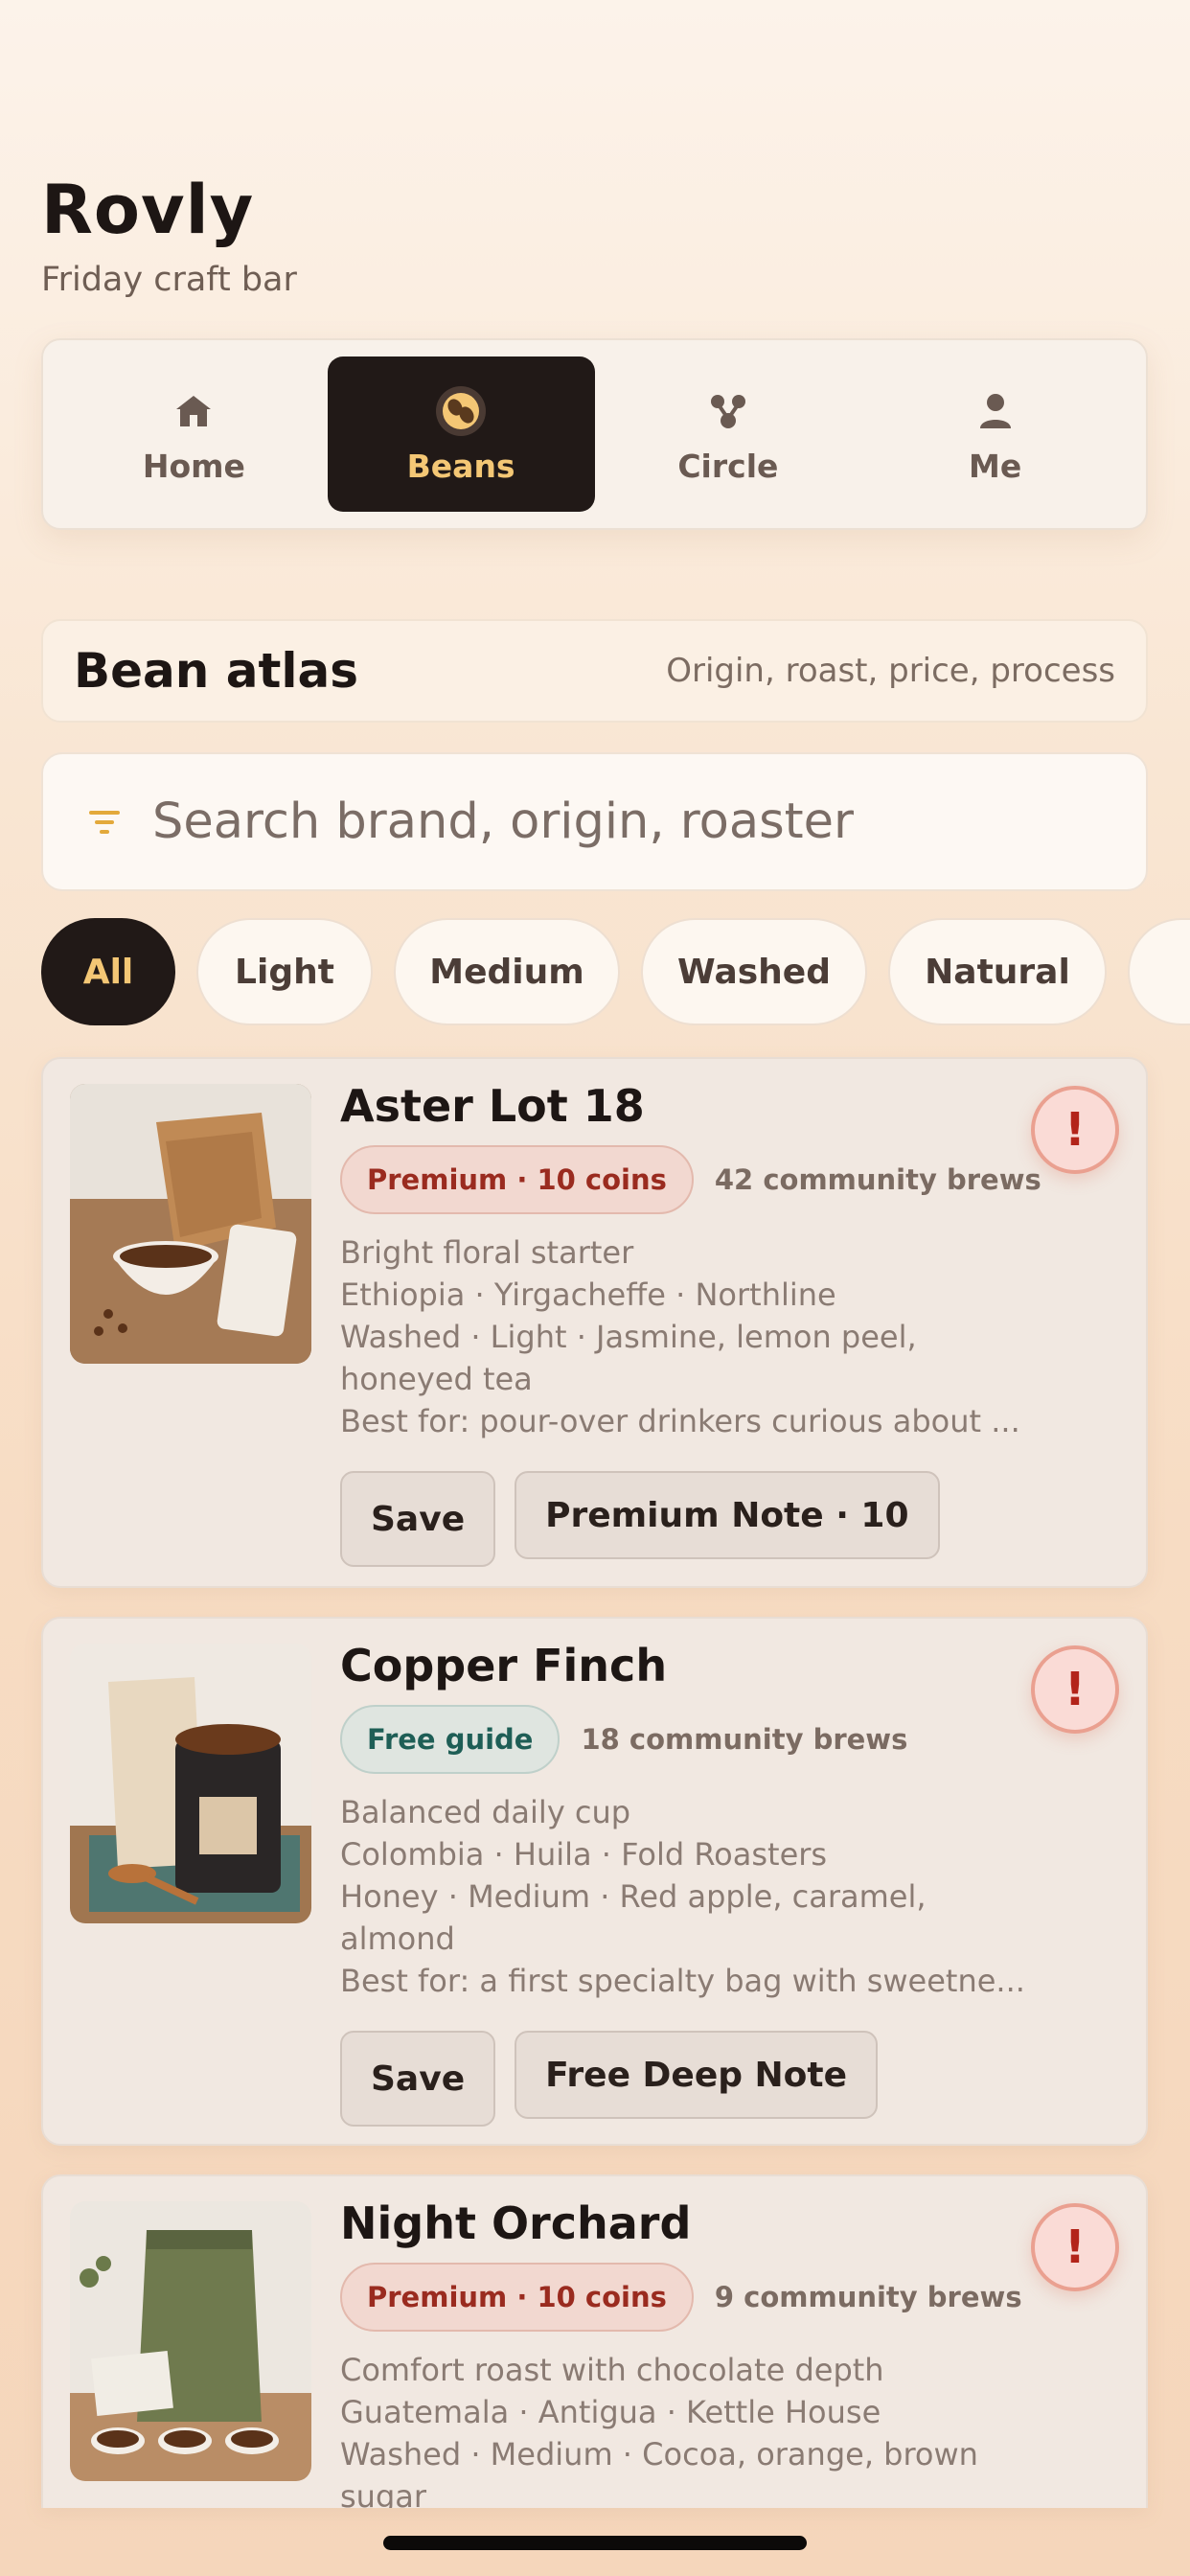 The width and height of the screenshot is (1190, 2576). I want to click on bean-origin: Ethiopia · Yirgacheffe · Northline, so click(588, 1295).